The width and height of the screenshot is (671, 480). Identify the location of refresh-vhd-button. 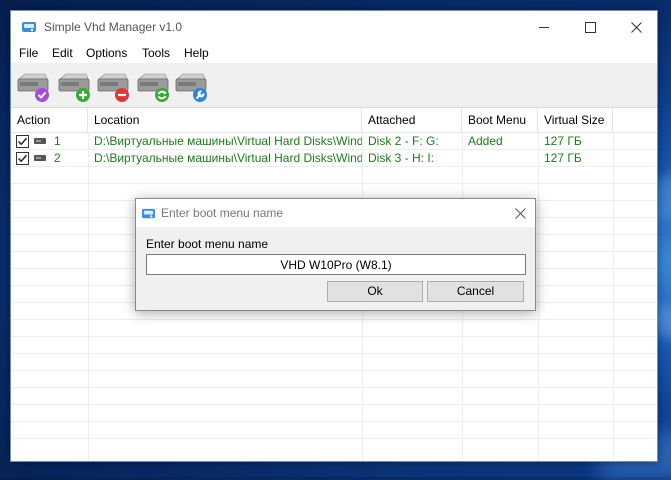
(153, 87).